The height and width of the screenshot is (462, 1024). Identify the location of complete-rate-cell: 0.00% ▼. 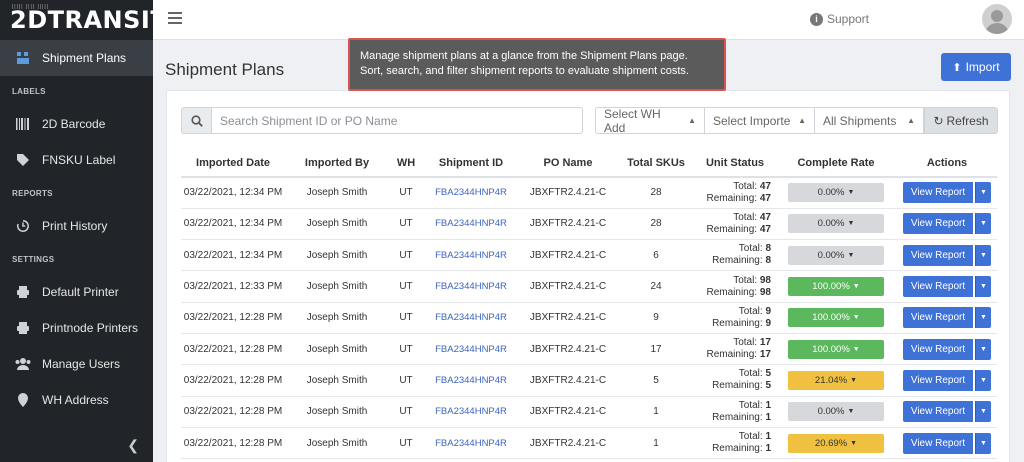
(836, 412).